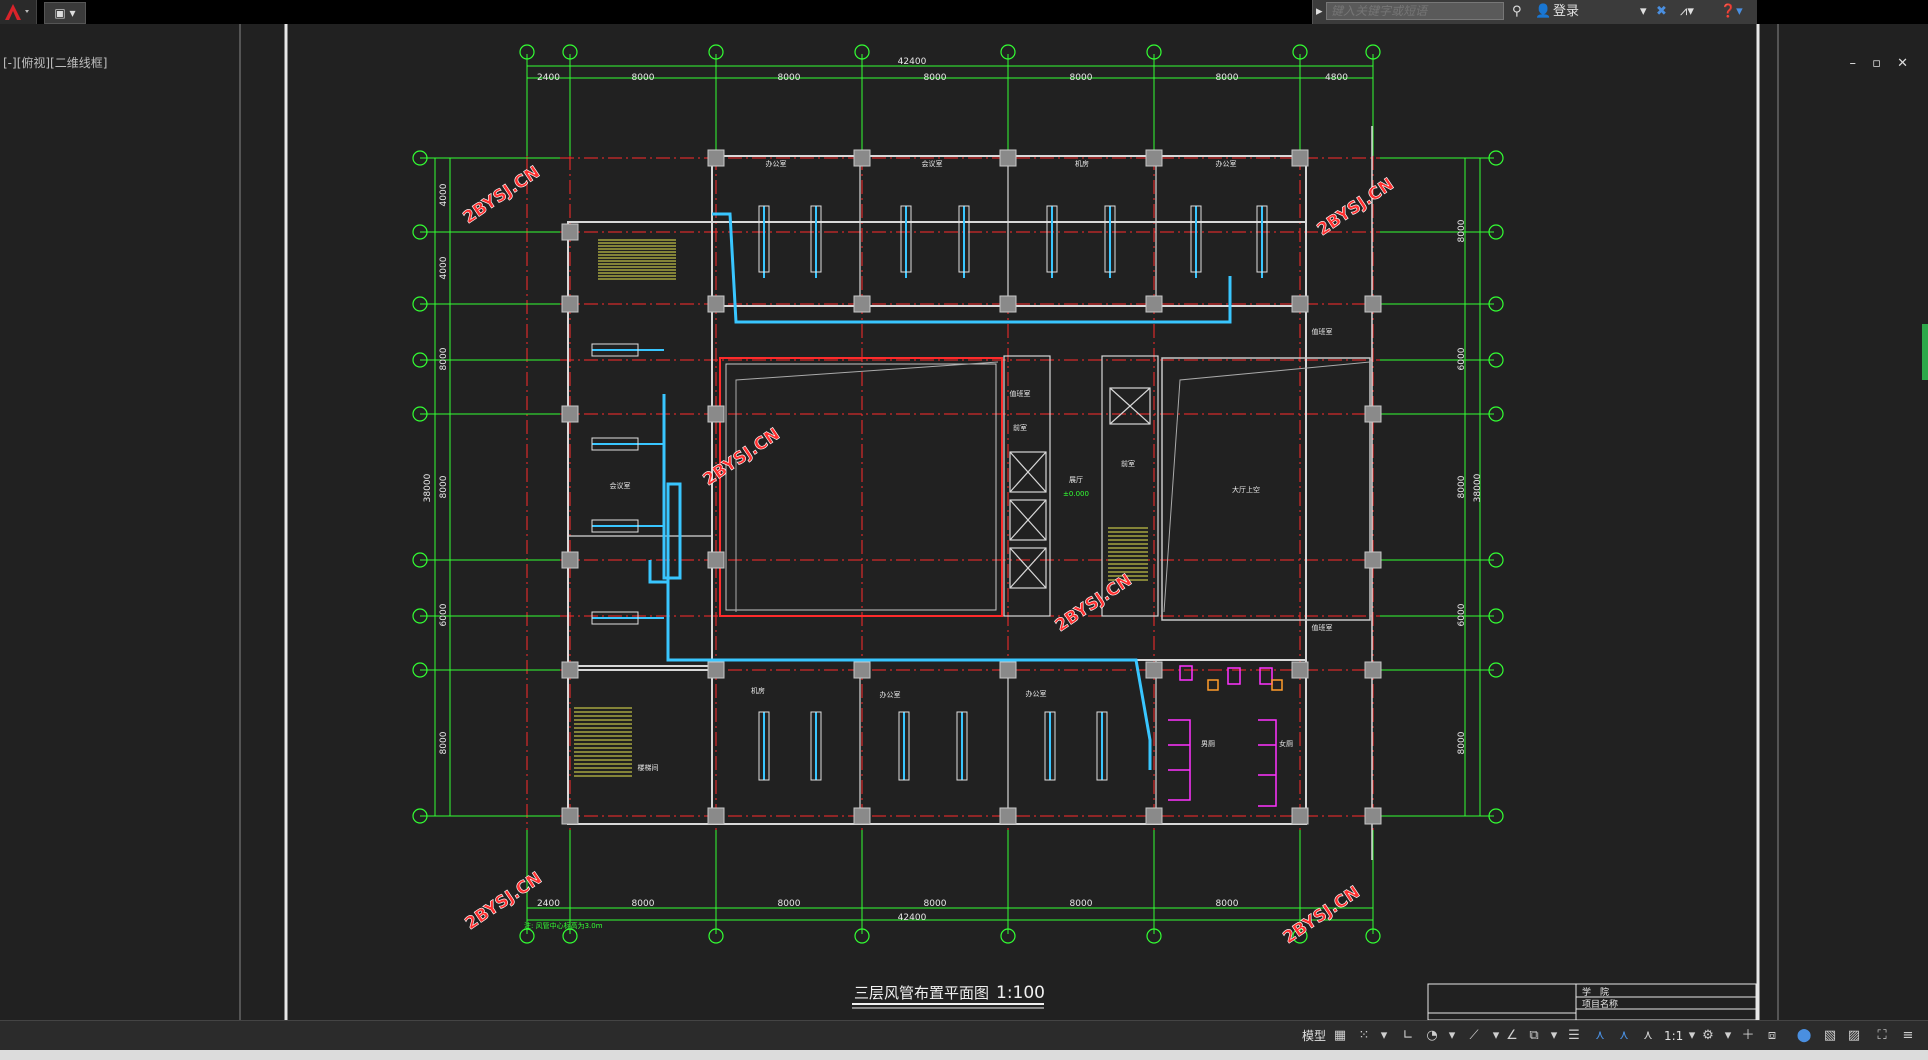 Image resolution: width=1928 pixels, height=1060 pixels. Describe the element at coordinates (1854, 1036) in the screenshot. I see `clean-screen-icon: ▨` at that location.